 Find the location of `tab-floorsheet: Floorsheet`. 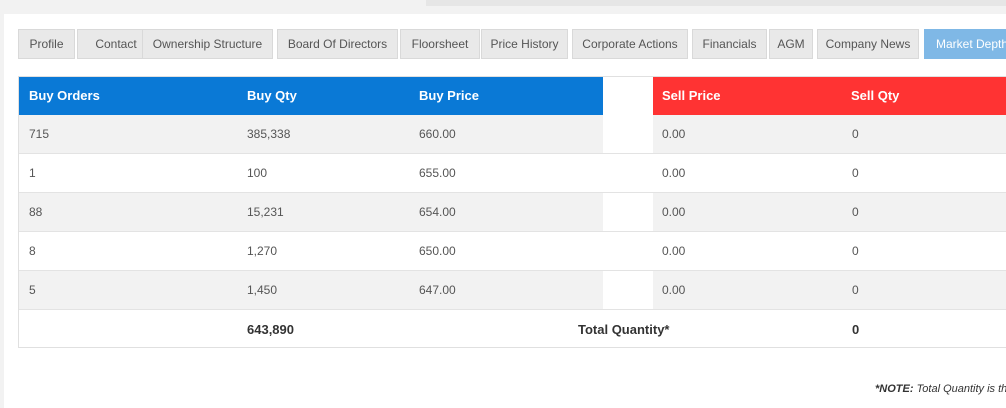

tab-floorsheet: Floorsheet is located at coordinates (440, 44).